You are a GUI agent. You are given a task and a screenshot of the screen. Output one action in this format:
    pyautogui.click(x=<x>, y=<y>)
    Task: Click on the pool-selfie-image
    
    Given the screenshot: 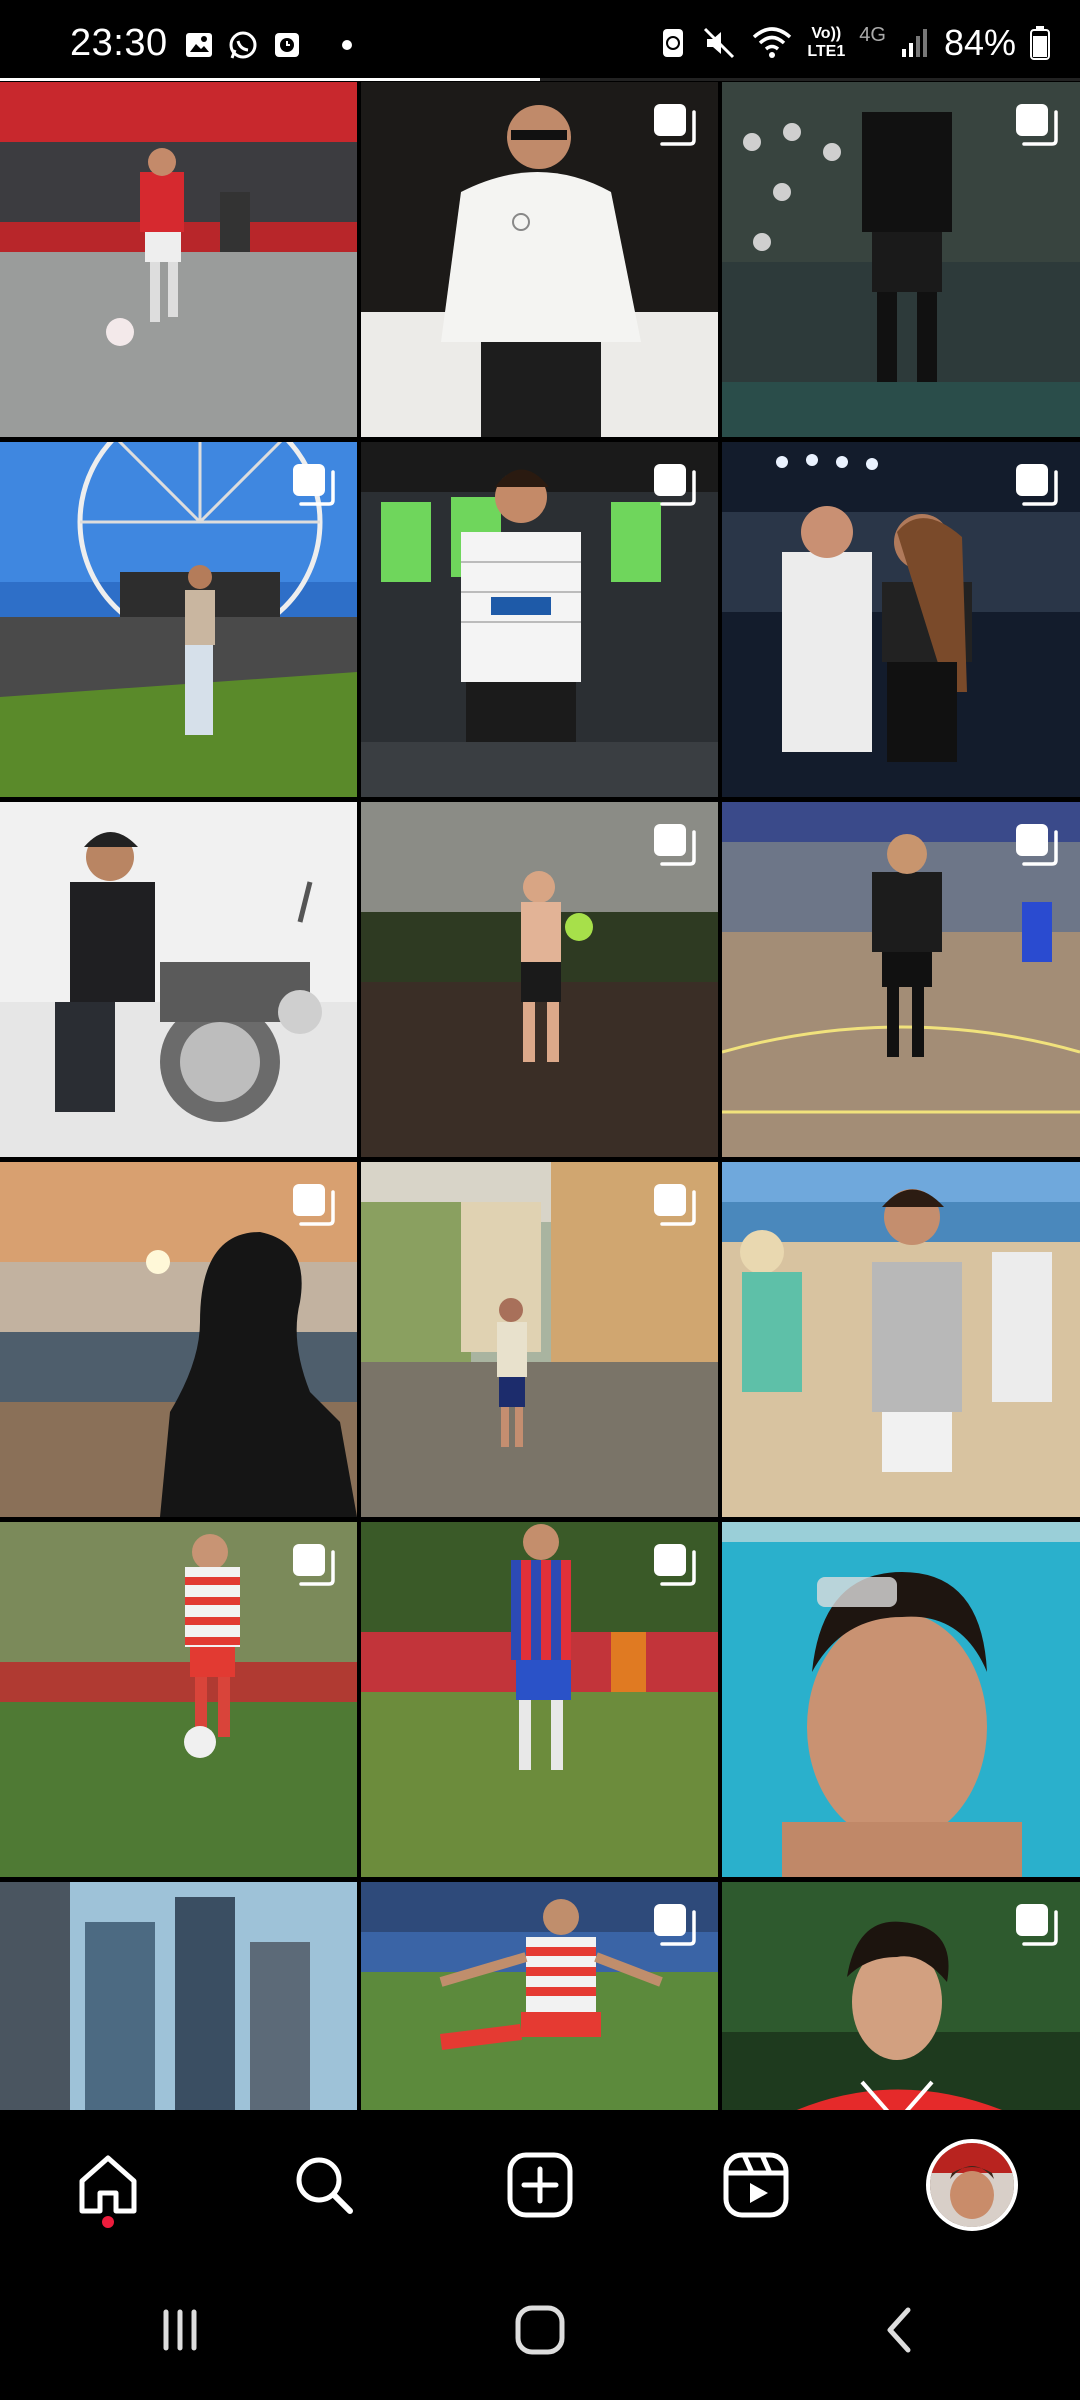 What is the action you would take?
    pyautogui.click(x=901, y=1699)
    